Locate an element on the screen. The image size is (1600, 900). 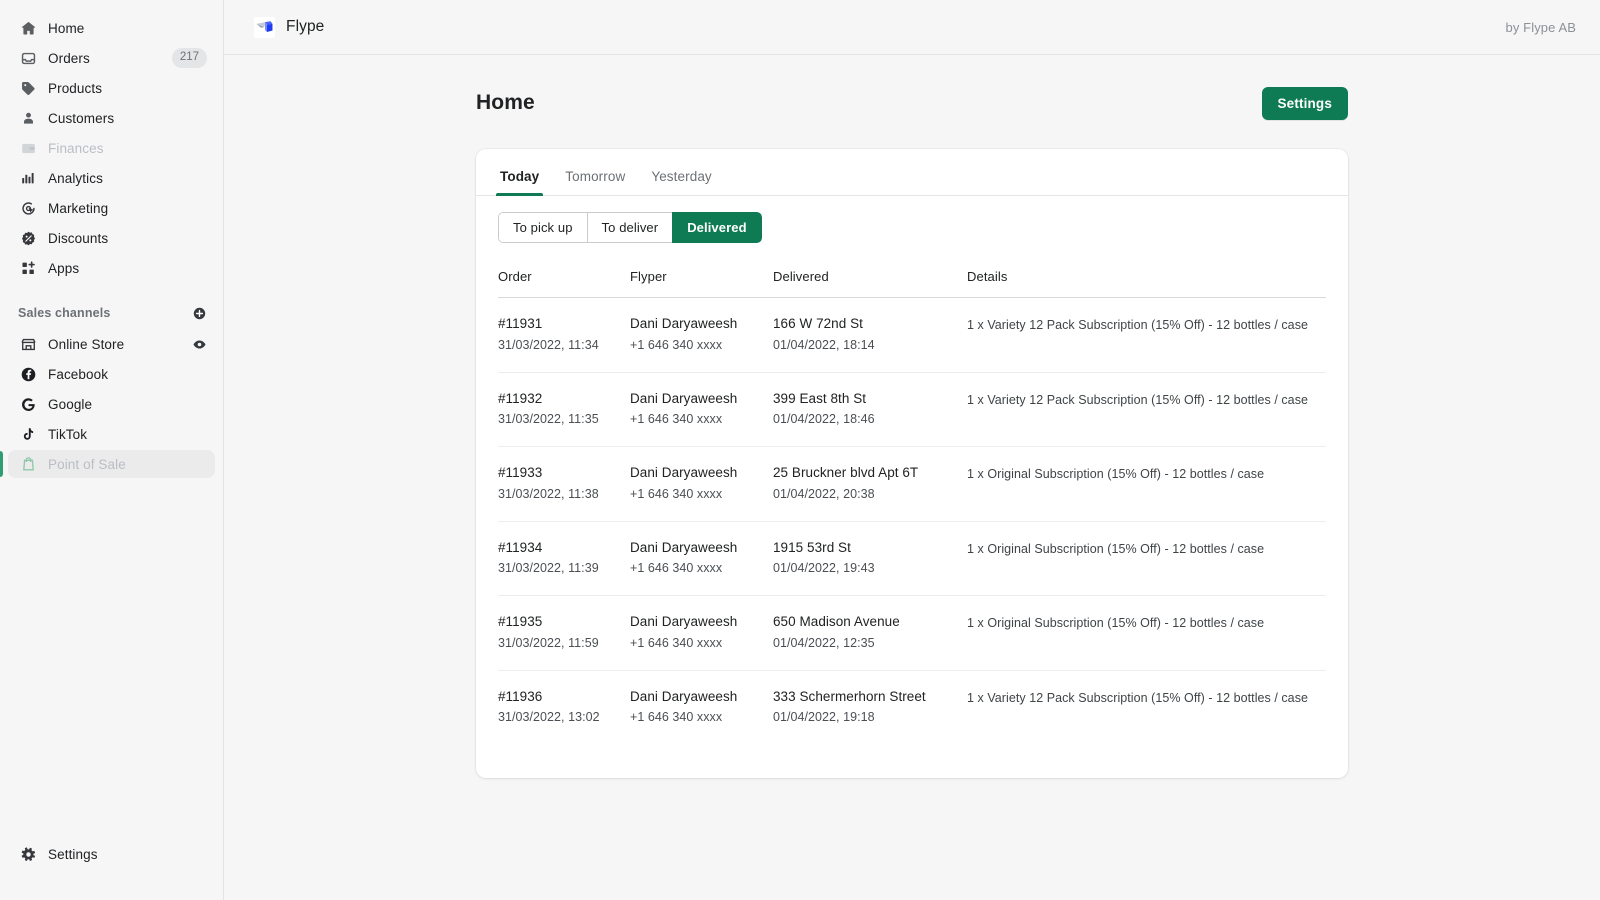
cell-flyper: Dani Daryaweesh +1 646 340 xxxx is located at coordinates (701, 484).